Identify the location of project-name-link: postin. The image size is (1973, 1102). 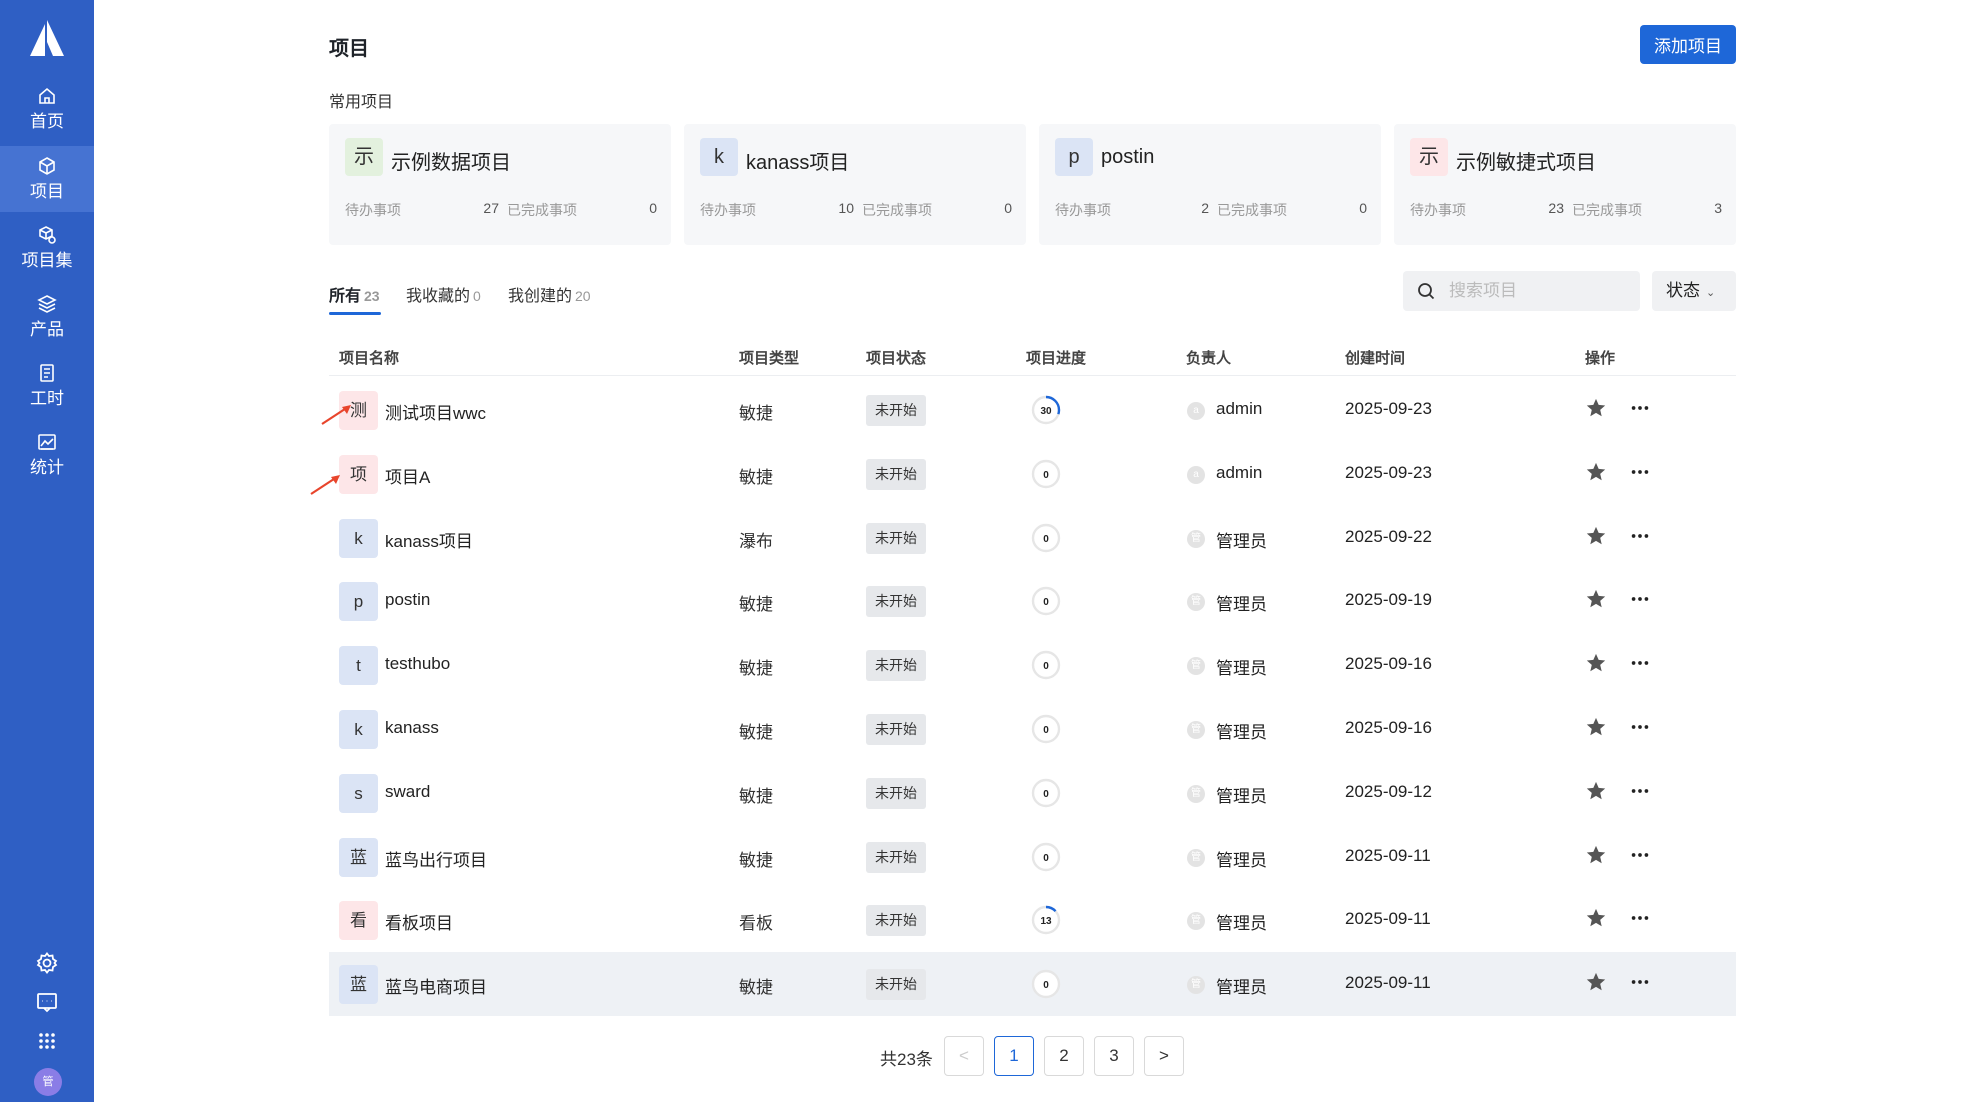
(407, 600).